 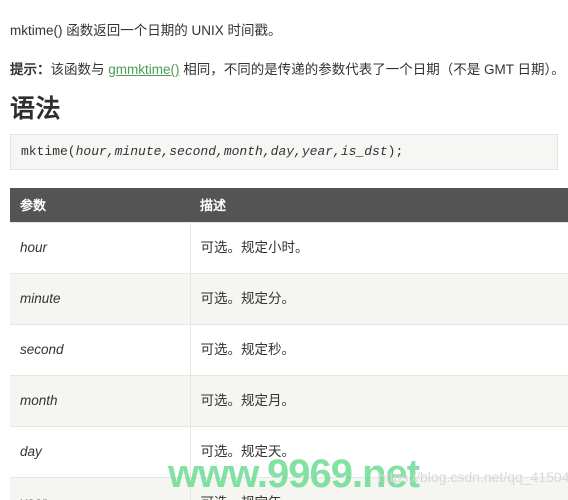 What do you see at coordinates (146, 30) in the screenshot?
I see `summary-text: mktime() 函数返回一个日期的 UNIX 时间戳。` at bounding box center [146, 30].